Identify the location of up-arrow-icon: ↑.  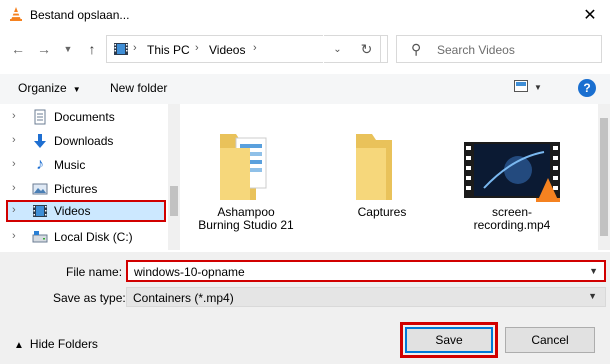
(92, 49).